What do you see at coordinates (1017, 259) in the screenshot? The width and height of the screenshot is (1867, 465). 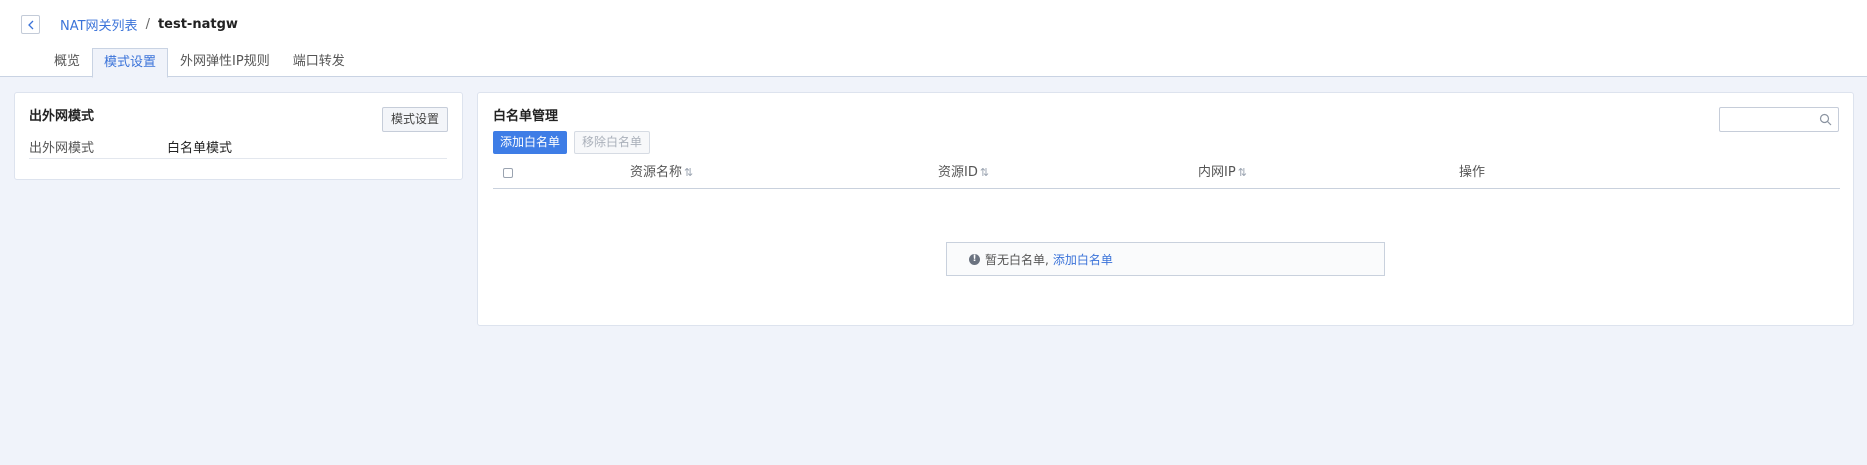 I see `empty-state-text: 暂无白名单,` at bounding box center [1017, 259].